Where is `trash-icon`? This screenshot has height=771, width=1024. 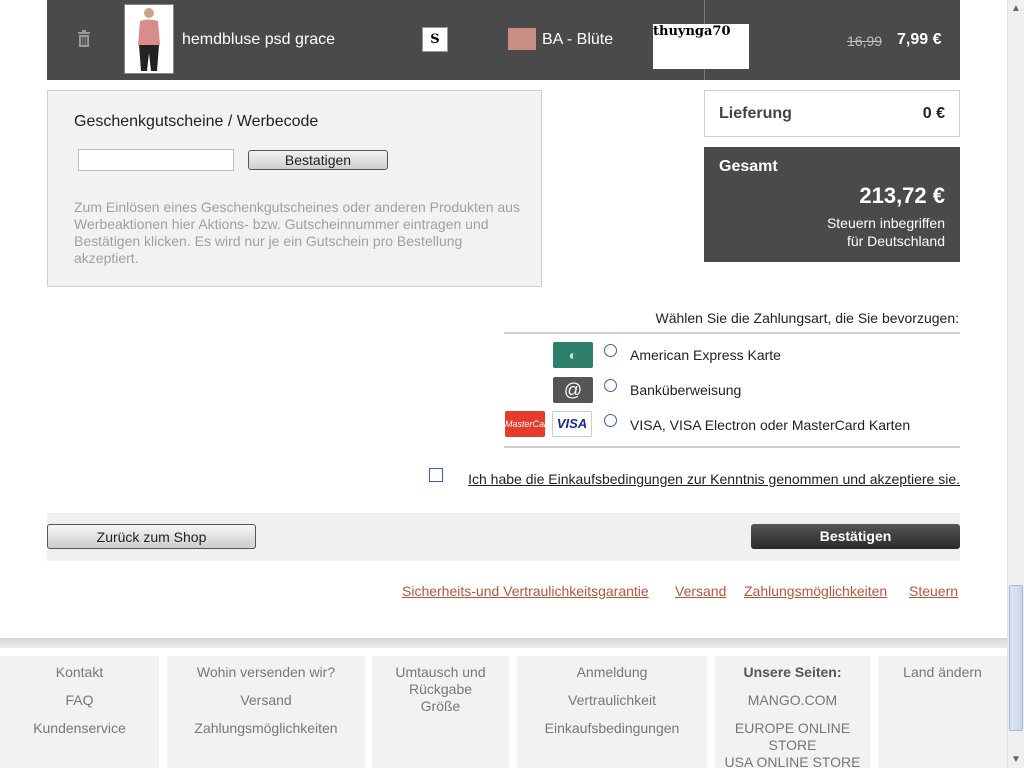
trash-icon is located at coordinates (84, 39).